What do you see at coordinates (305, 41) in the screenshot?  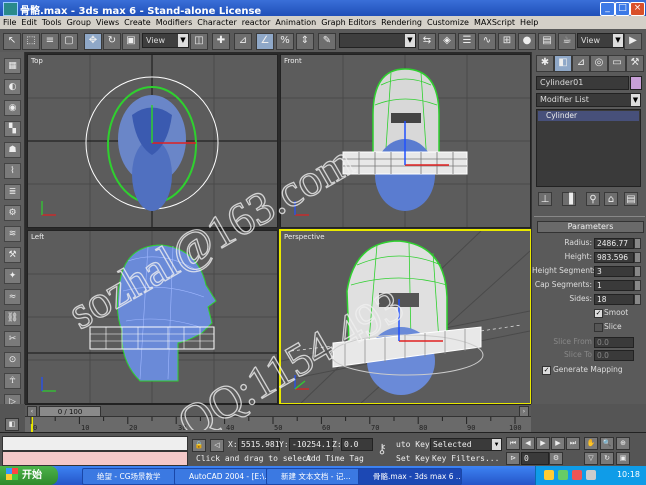 I see `spinner-snap-icon: ⇕` at bounding box center [305, 41].